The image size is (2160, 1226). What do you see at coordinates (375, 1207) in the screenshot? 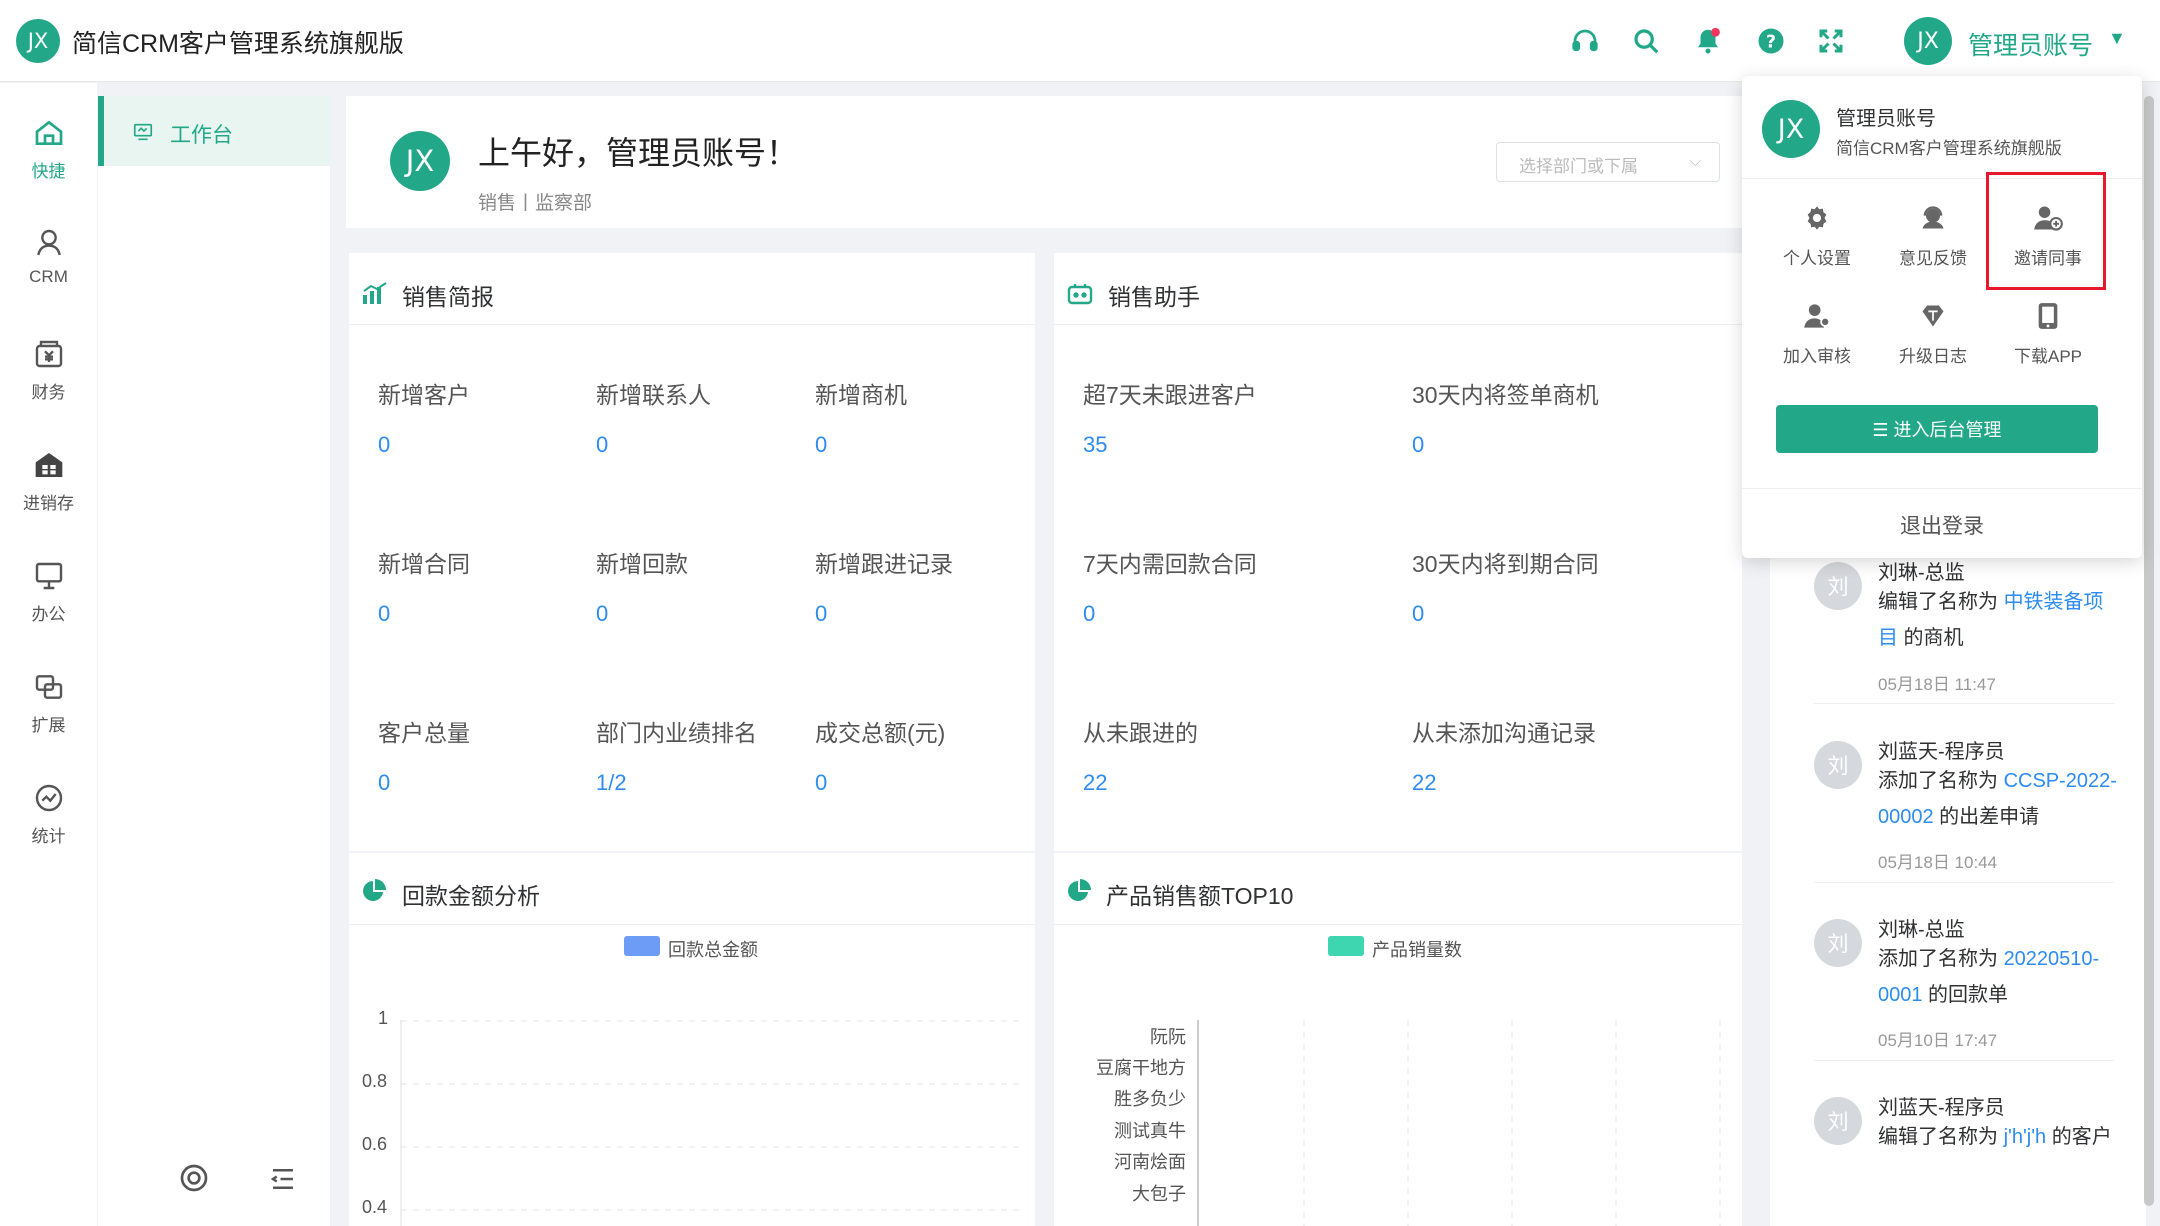
I see `y-tick-label: 0.4` at bounding box center [375, 1207].